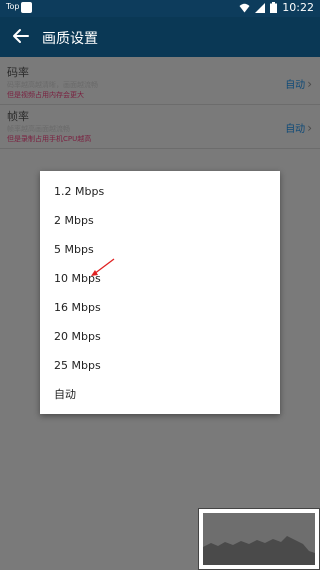 Image resolution: width=320 pixels, height=570 pixels. What do you see at coordinates (26, 7) in the screenshot?
I see `app-icon` at bounding box center [26, 7].